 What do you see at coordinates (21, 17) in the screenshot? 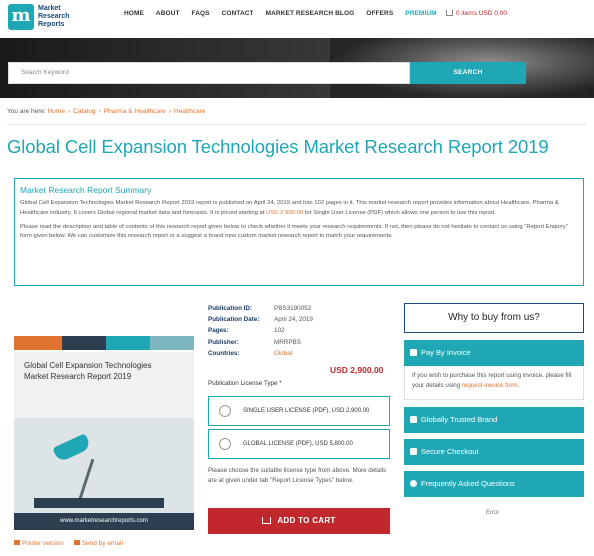
I see `logo-mark: m` at bounding box center [21, 17].